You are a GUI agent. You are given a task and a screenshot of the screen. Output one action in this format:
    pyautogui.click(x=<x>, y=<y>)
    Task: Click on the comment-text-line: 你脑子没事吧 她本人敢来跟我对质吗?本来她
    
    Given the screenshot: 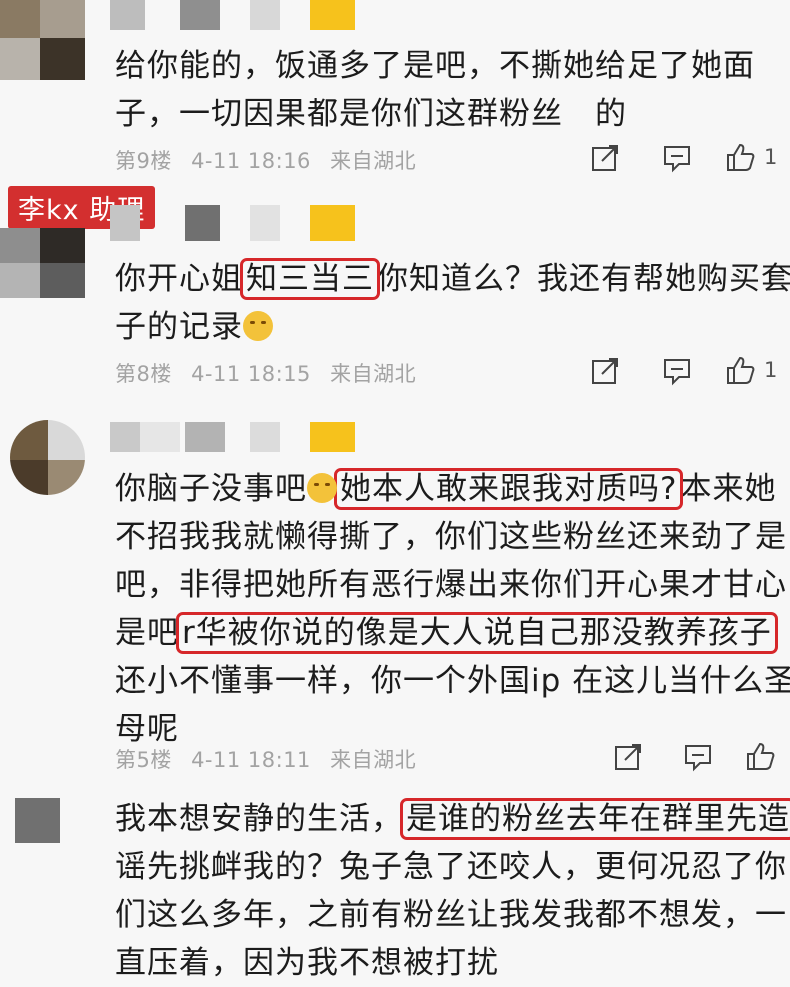 What is the action you would take?
    pyautogui.click(x=445, y=489)
    